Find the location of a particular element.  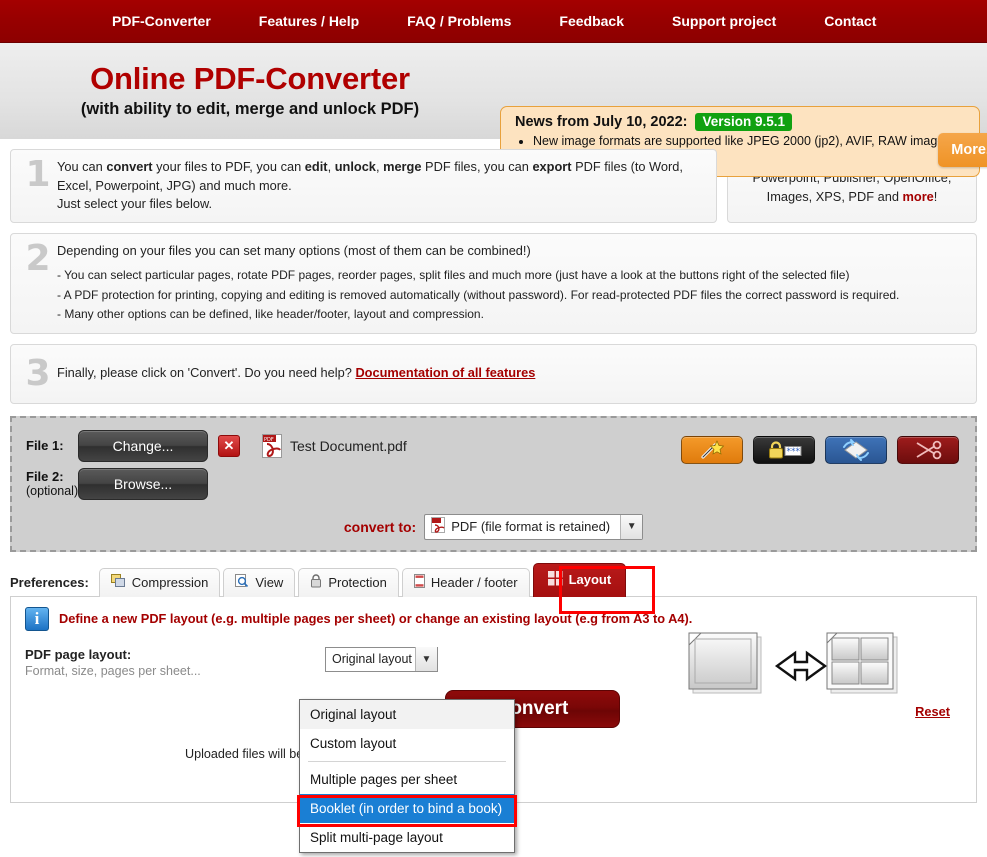

lock-password-icon-button: *** is located at coordinates (784, 449).